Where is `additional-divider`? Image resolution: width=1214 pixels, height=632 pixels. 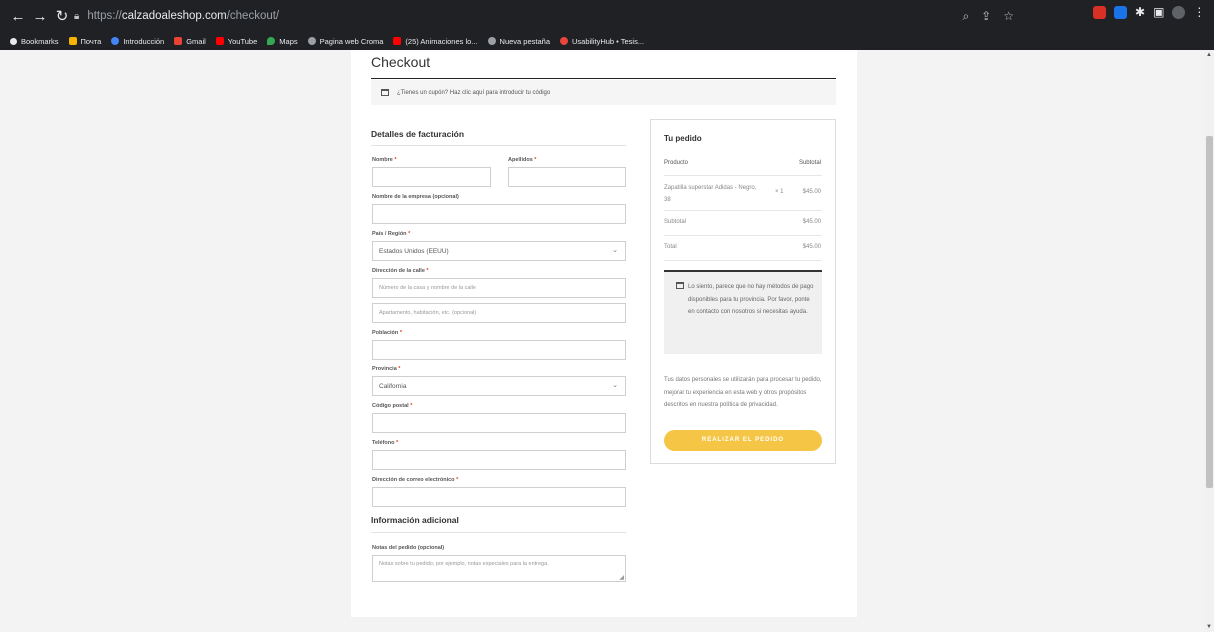
additional-divider is located at coordinates (498, 532).